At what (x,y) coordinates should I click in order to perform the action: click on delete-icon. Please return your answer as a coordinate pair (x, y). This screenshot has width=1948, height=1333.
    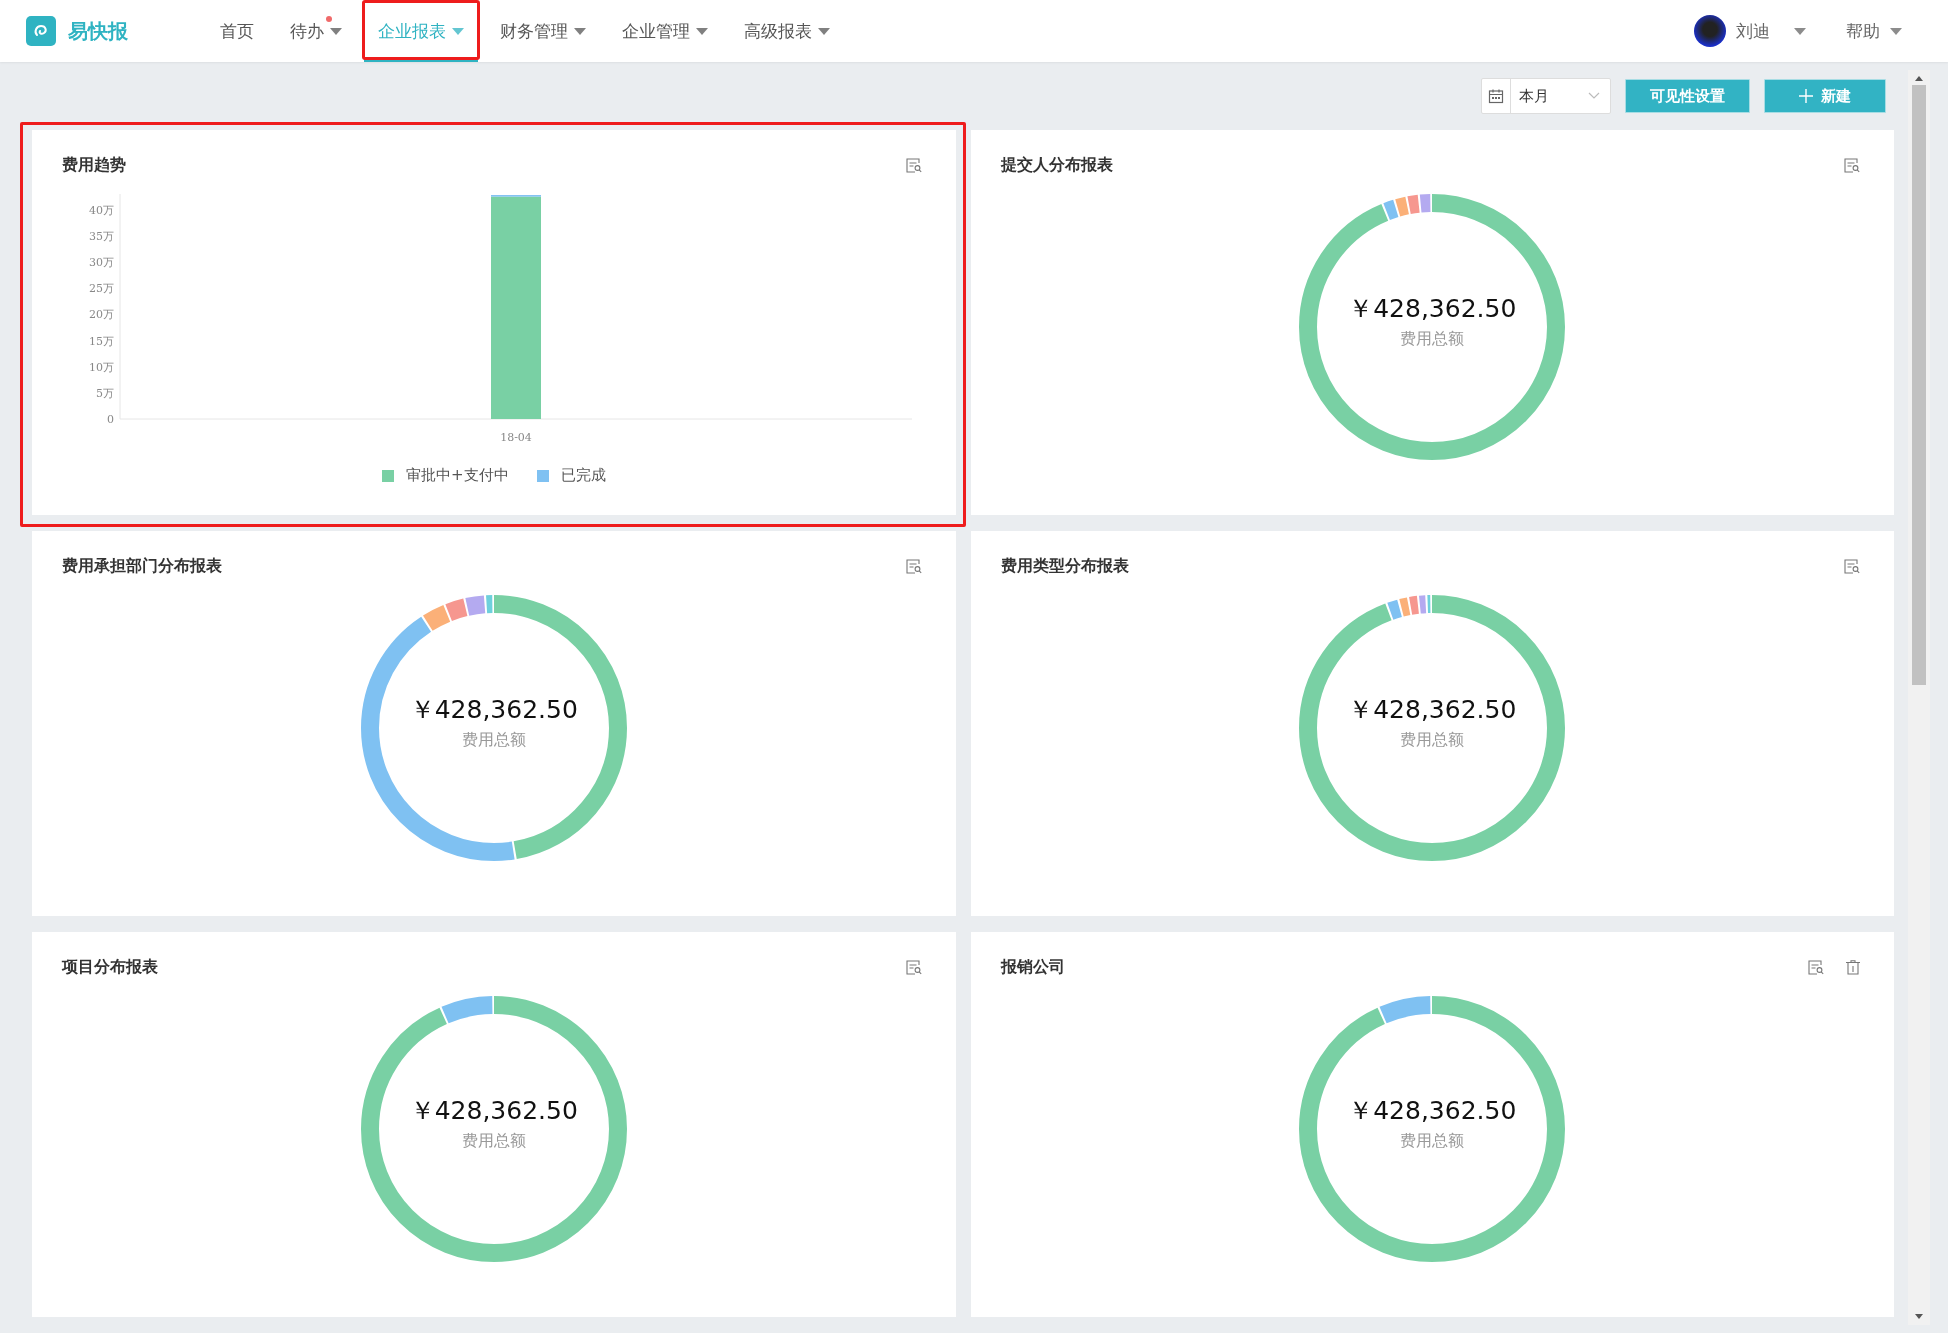
    Looking at the image, I should click on (1853, 967).